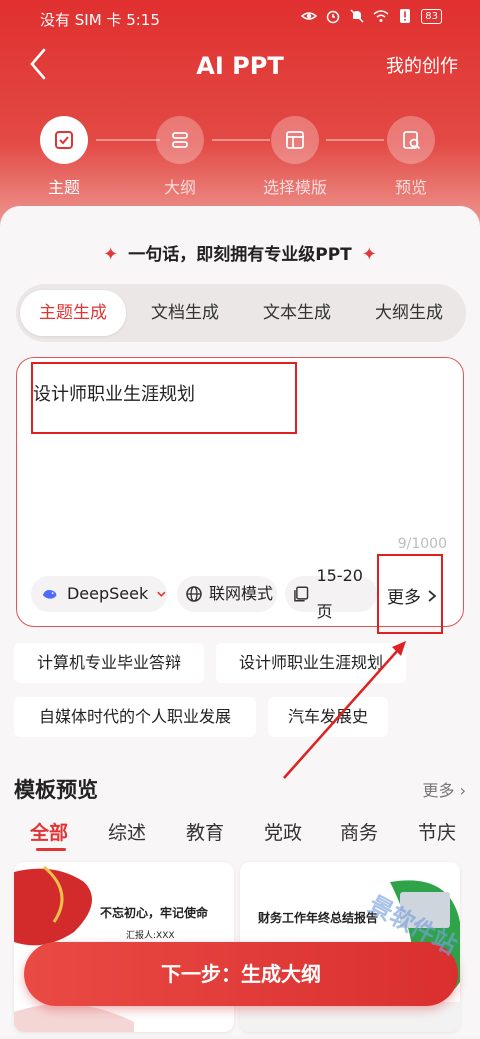 This screenshot has height=1039, width=480. I want to click on tab-document-generate: 文档生成, so click(185, 313).